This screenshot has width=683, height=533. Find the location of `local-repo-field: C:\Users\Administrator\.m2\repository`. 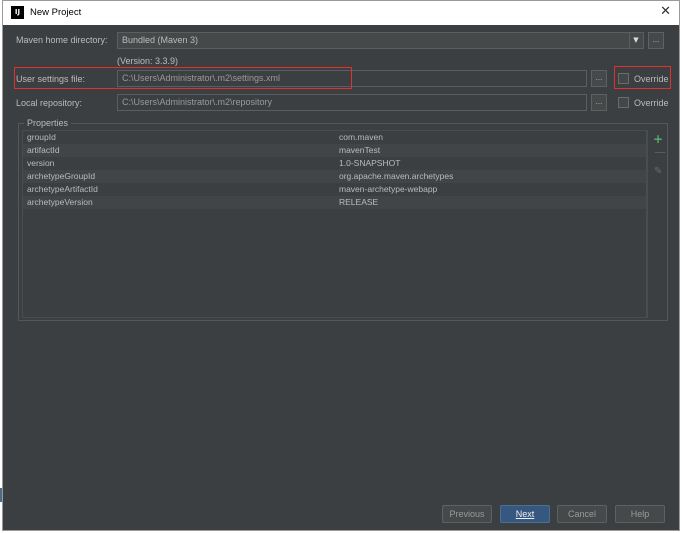

local-repo-field: C:\Users\Administrator\.m2\repository is located at coordinates (352, 102).